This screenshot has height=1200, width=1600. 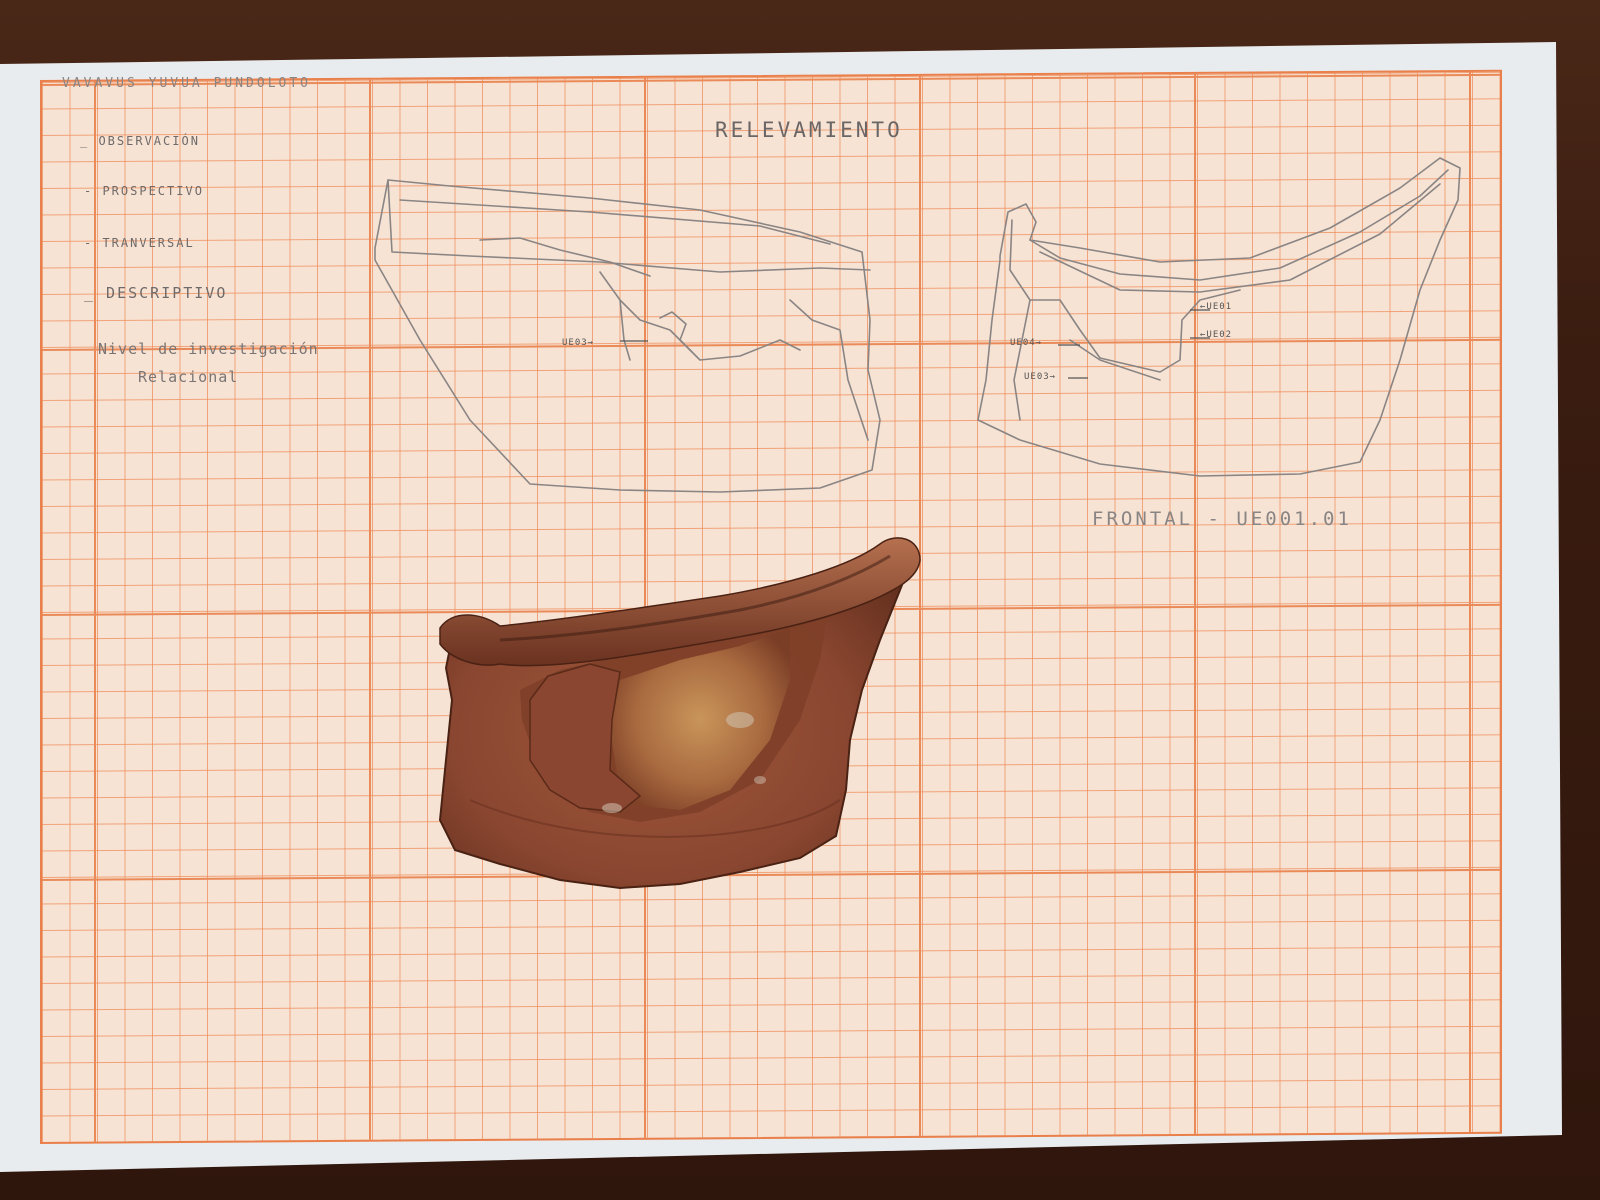 What do you see at coordinates (1026, 343) in the screenshot?
I see `sketch-label-right-left: UE04→` at bounding box center [1026, 343].